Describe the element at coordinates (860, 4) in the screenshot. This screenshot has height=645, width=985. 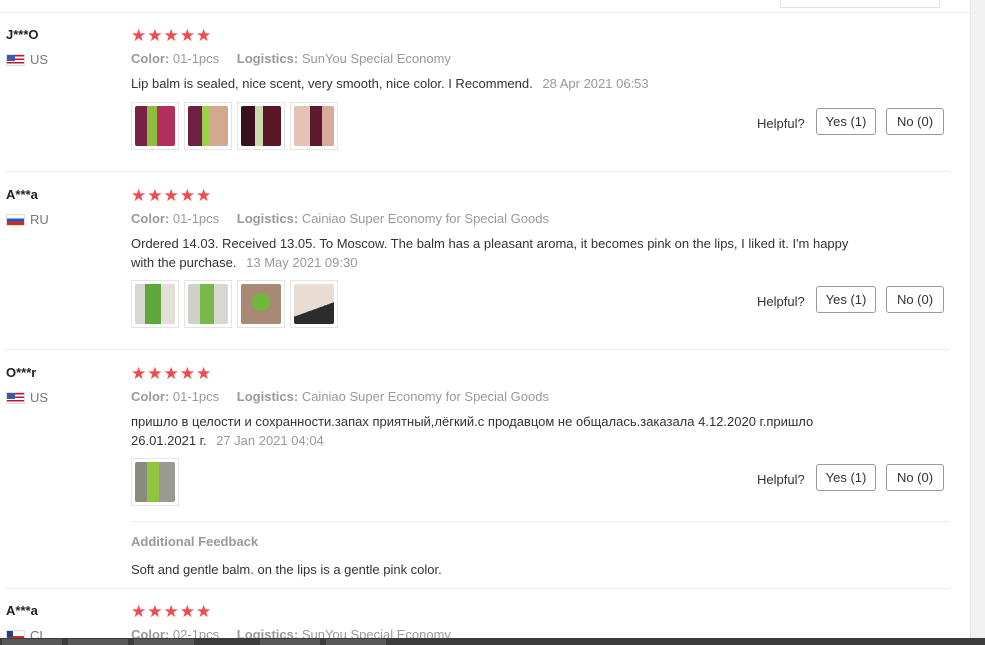
I see `sort-select` at that location.